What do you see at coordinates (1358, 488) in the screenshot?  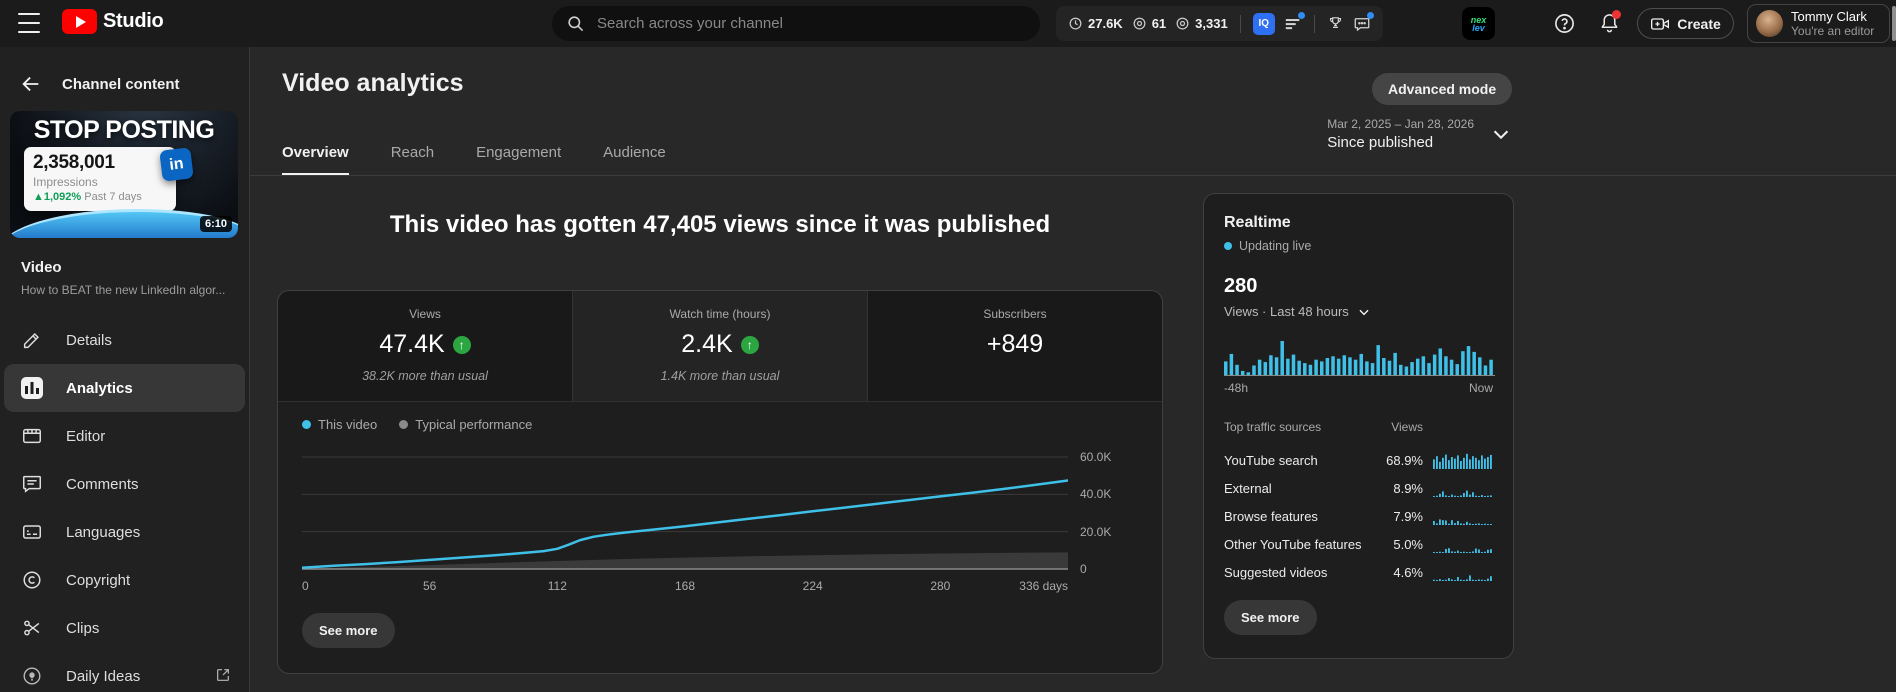 I see `traffic-row-external: External 8.9%` at bounding box center [1358, 488].